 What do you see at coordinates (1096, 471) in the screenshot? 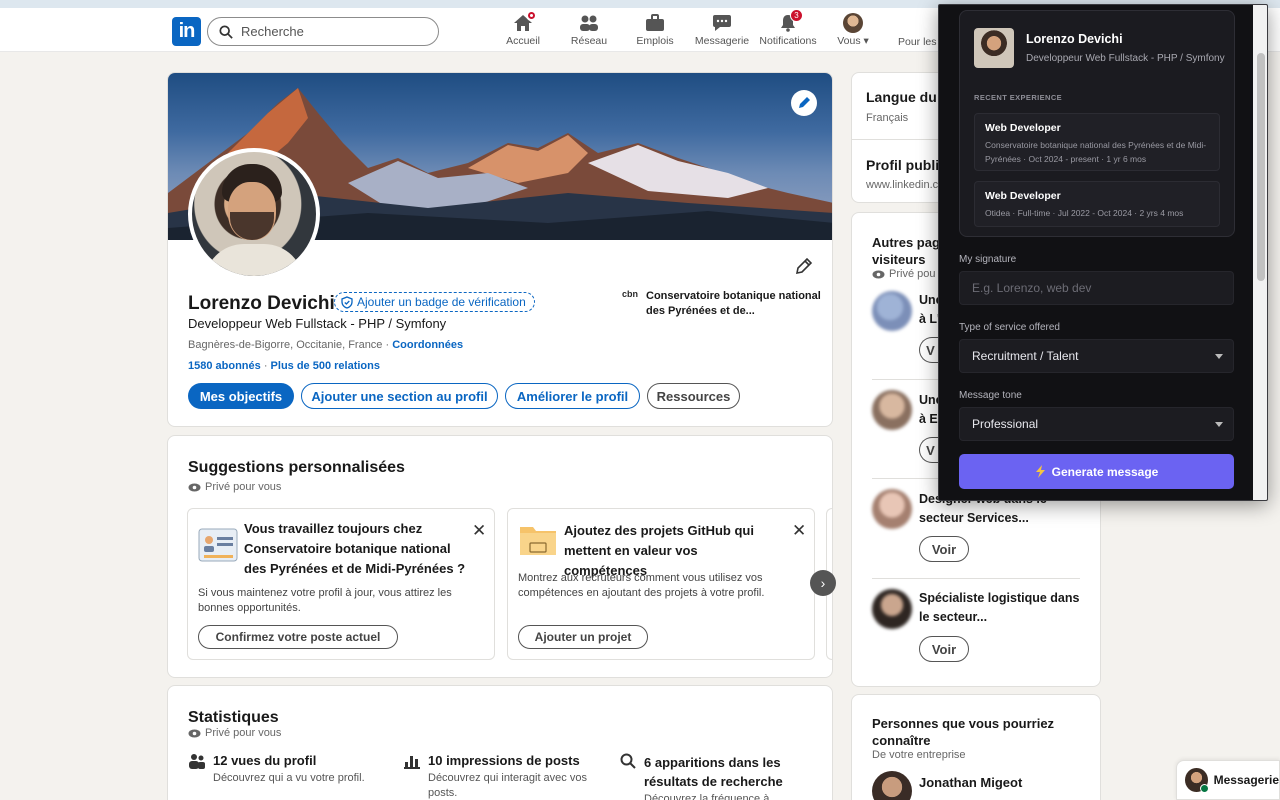
I see `generate-message-button: Generate message` at bounding box center [1096, 471].